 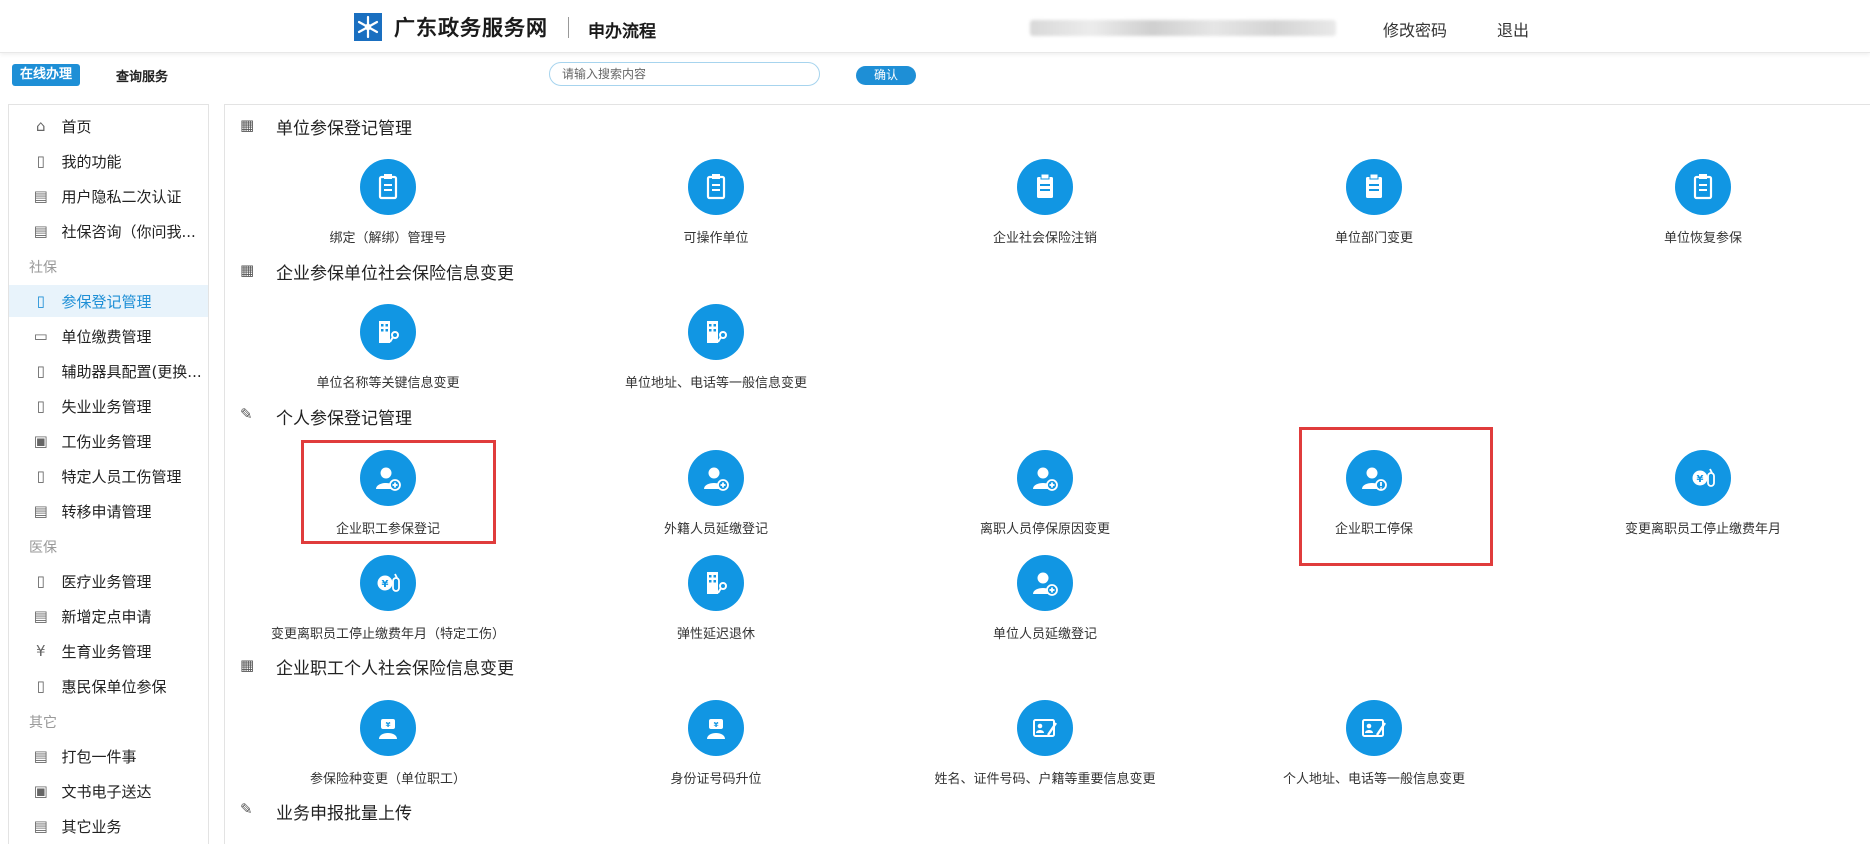 I want to click on highlight-box-enrollment, so click(x=398, y=492).